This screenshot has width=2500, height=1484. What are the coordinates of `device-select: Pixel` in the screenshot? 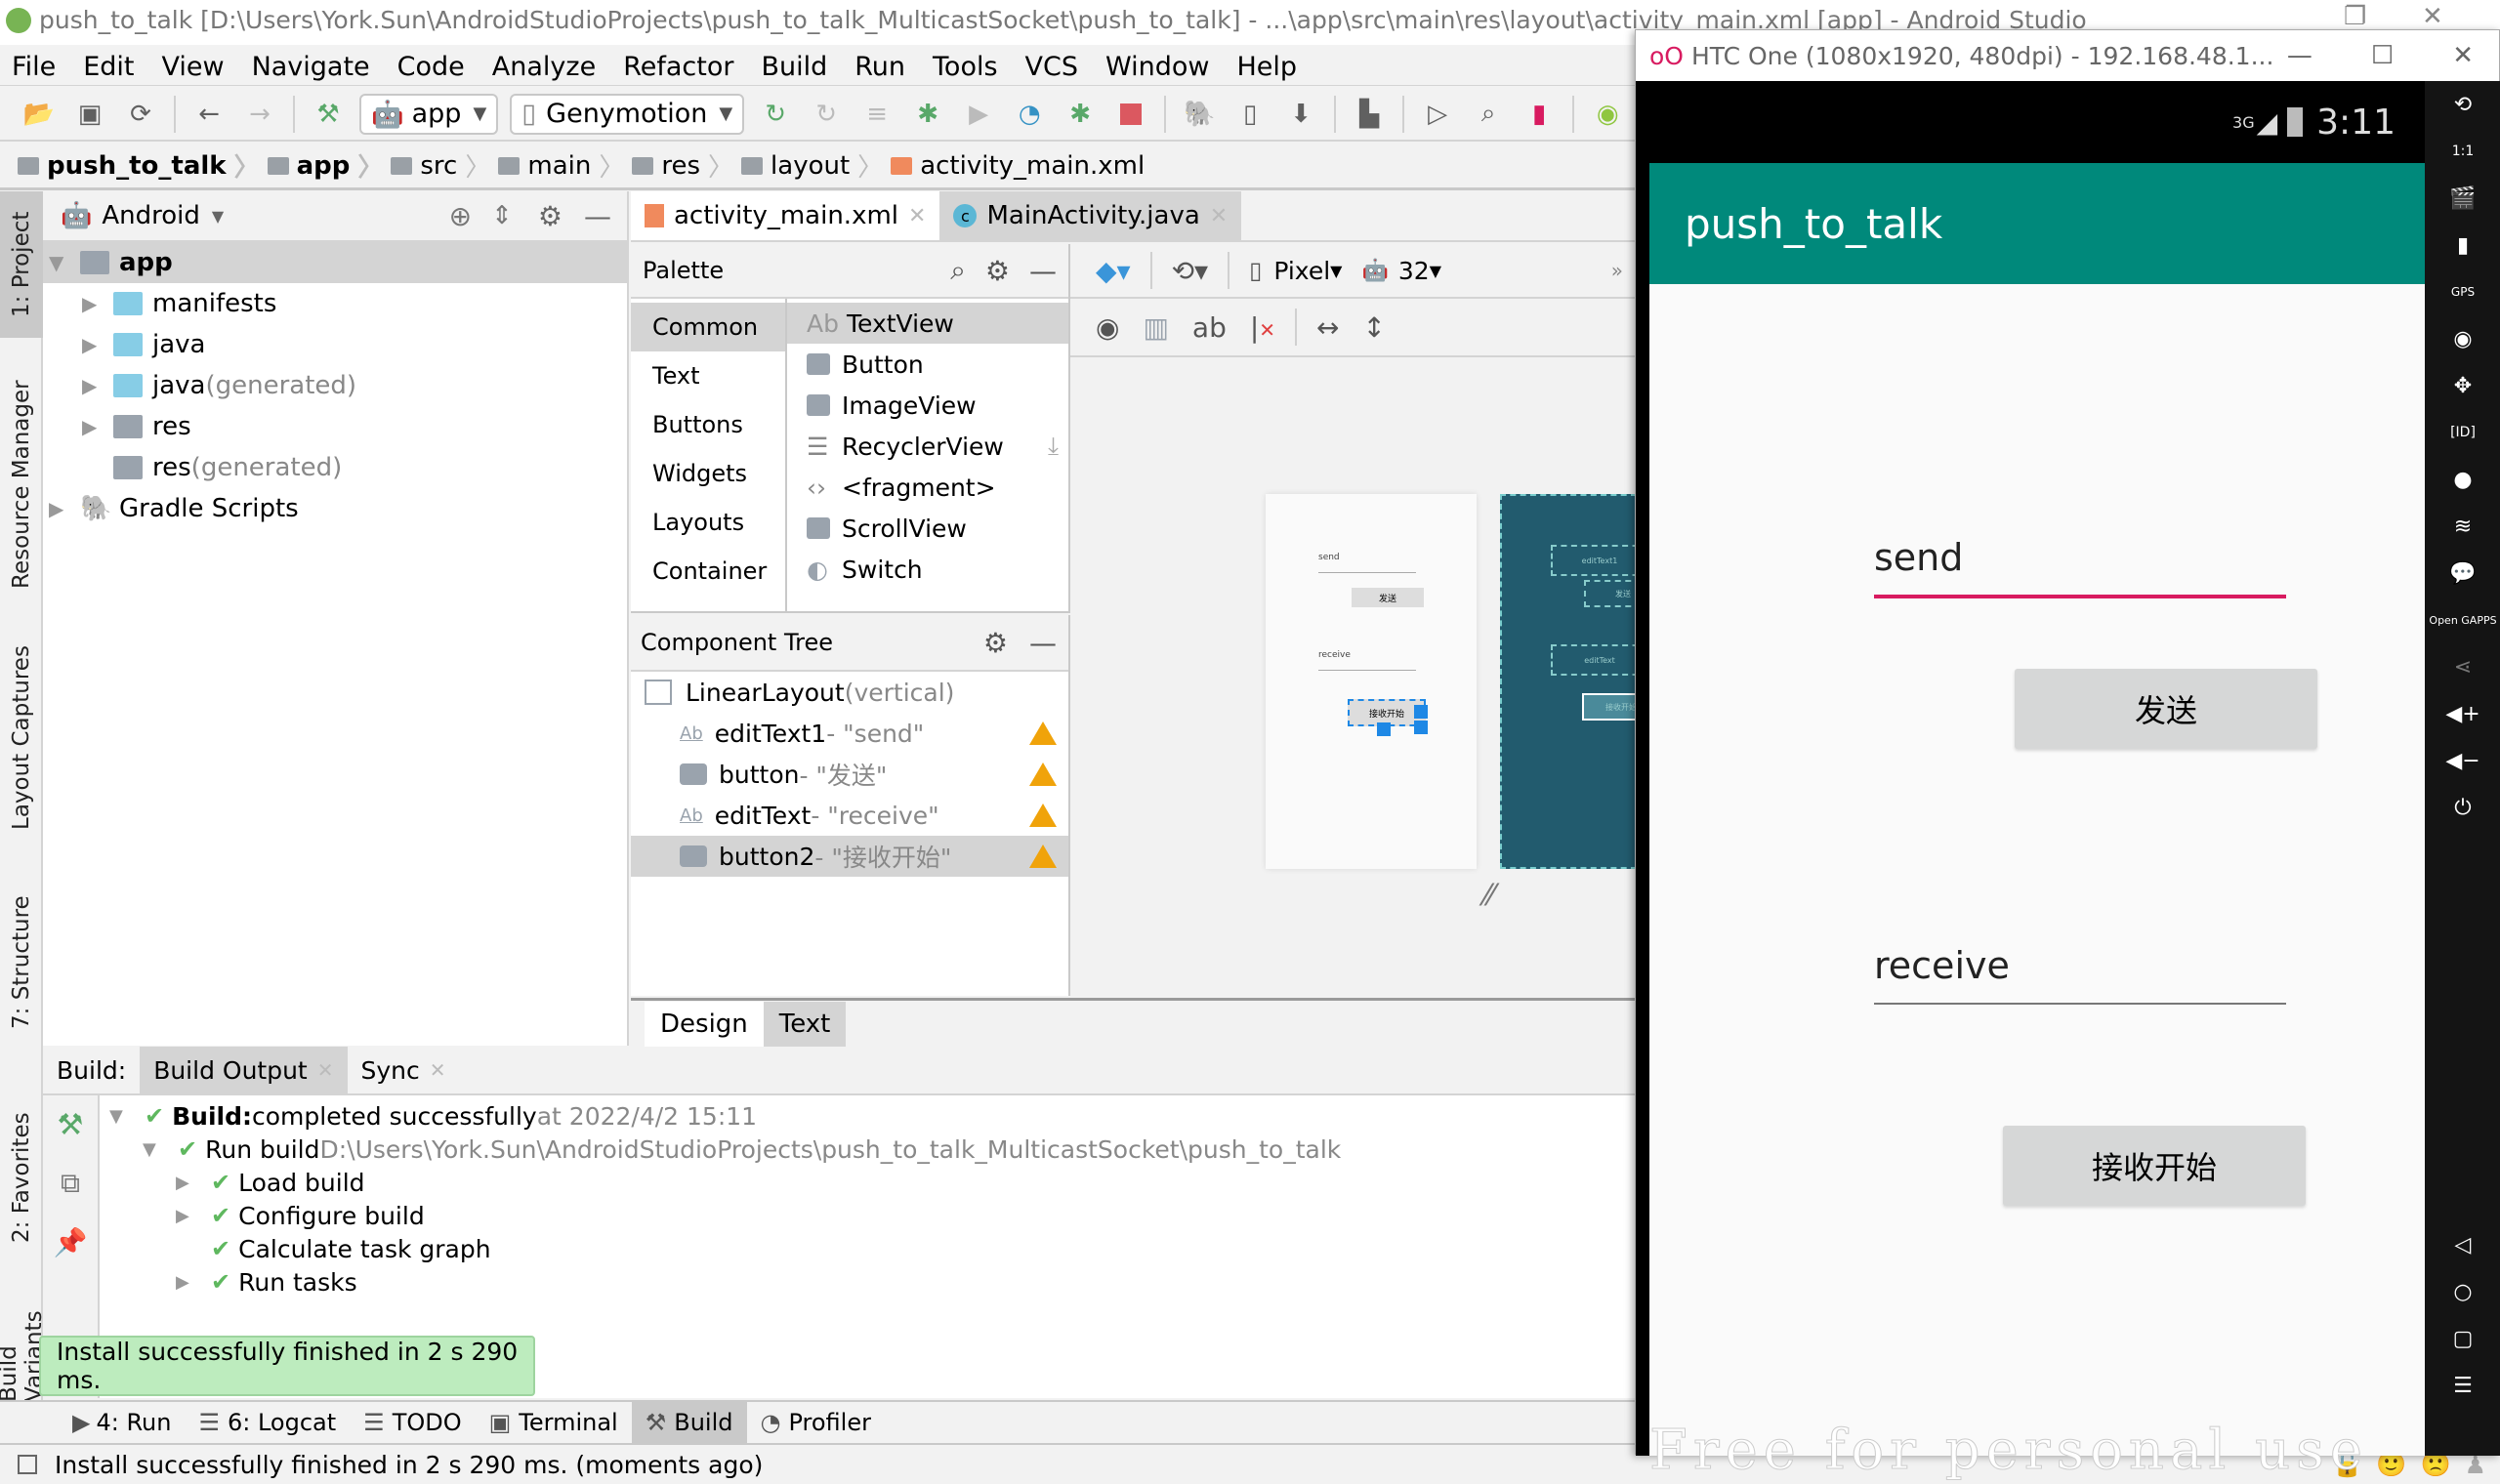 It's located at (1301, 271).